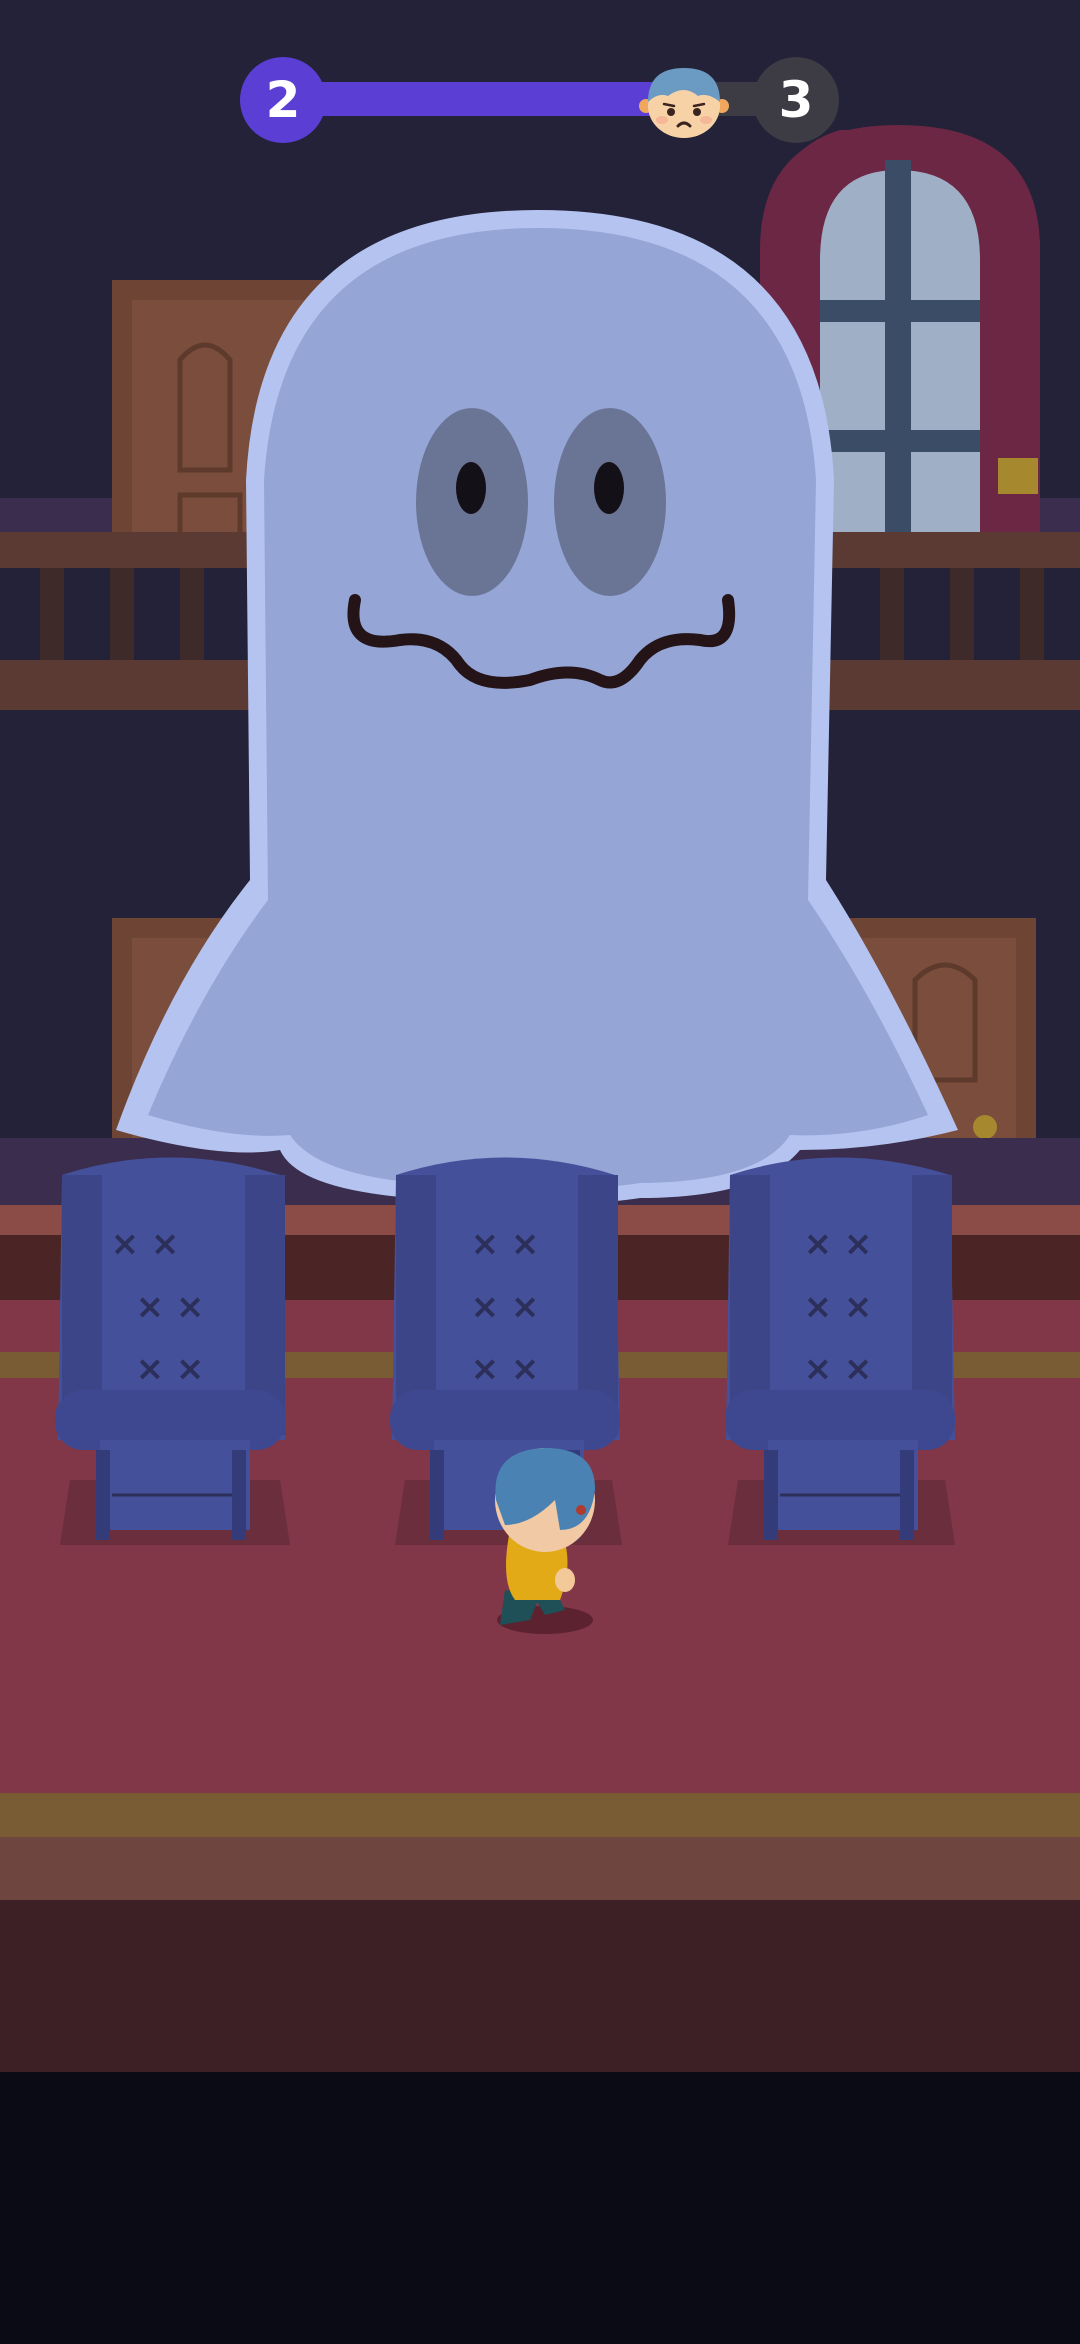 This screenshot has height=2344, width=1080. What do you see at coordinates (684, 101) in the screenshot?
I see `player-face-icon` at bounding box center [684, 101].